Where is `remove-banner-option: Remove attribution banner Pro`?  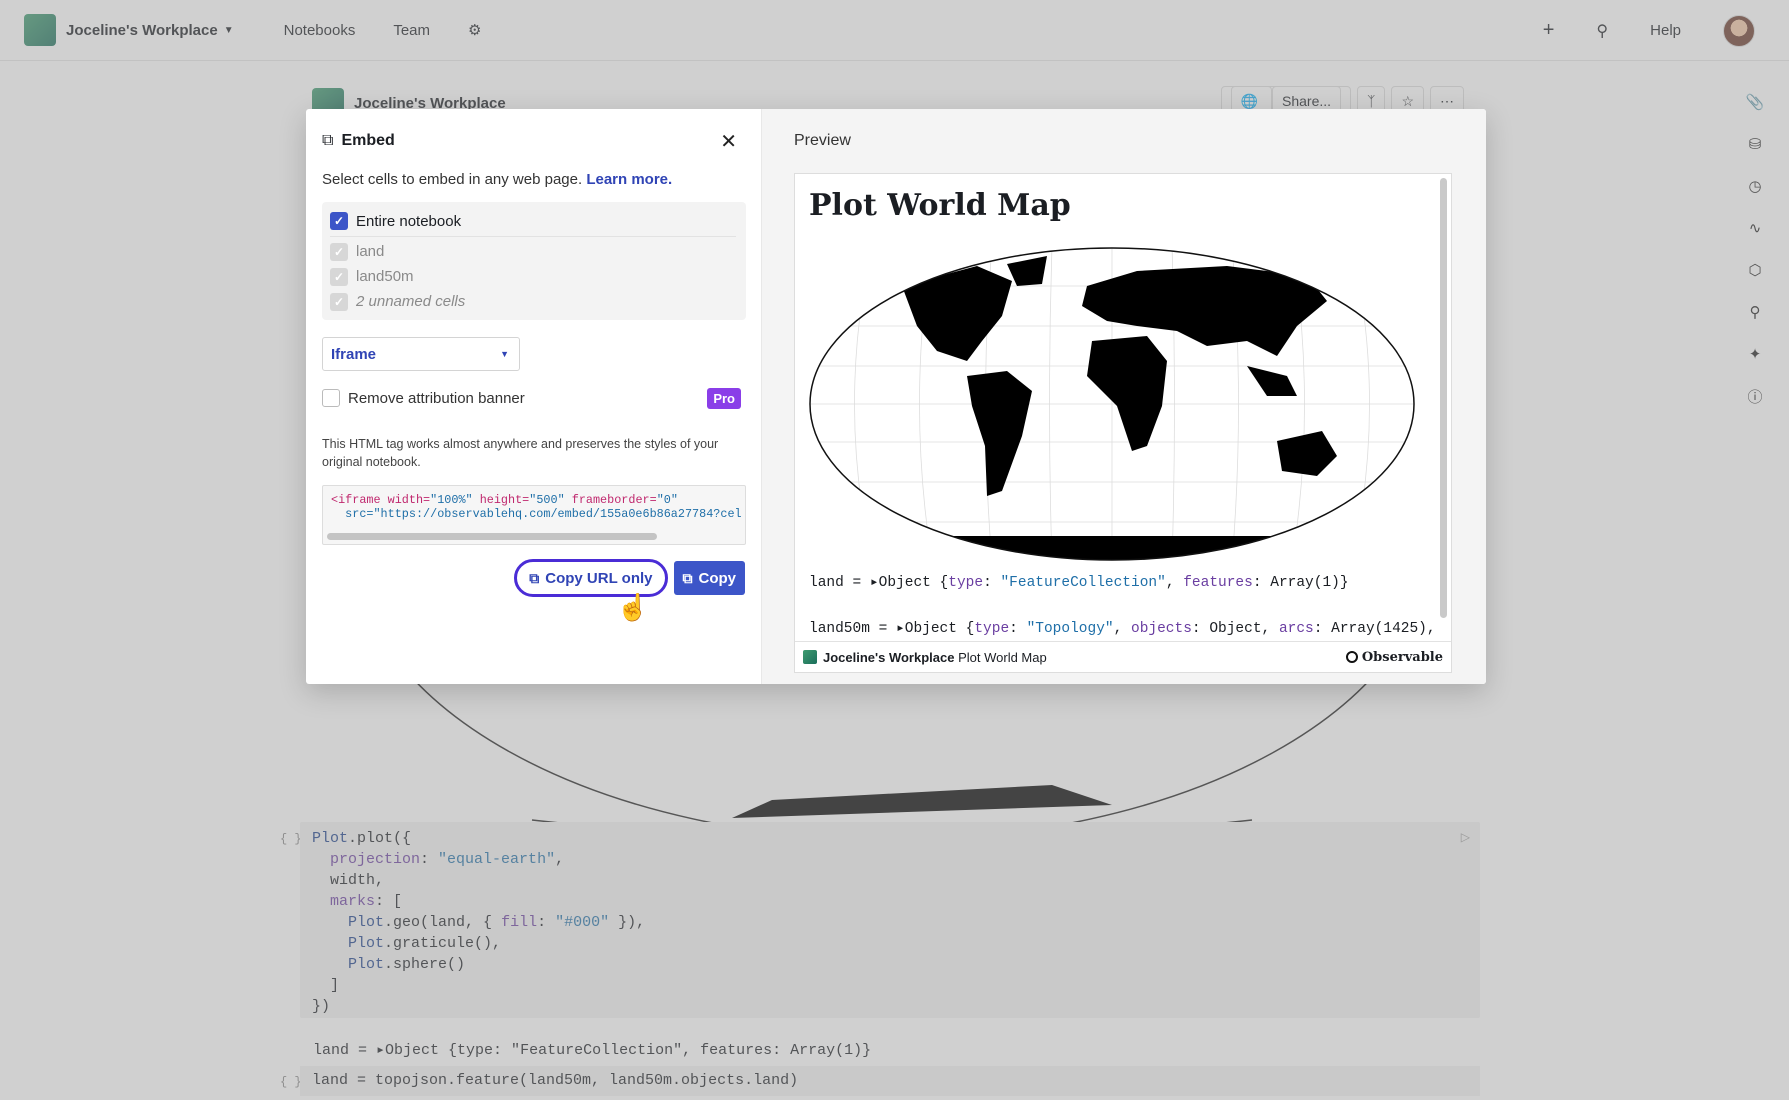 remove-banner-option: Remove attribution banner Pro is located at coordinates (533, 398).